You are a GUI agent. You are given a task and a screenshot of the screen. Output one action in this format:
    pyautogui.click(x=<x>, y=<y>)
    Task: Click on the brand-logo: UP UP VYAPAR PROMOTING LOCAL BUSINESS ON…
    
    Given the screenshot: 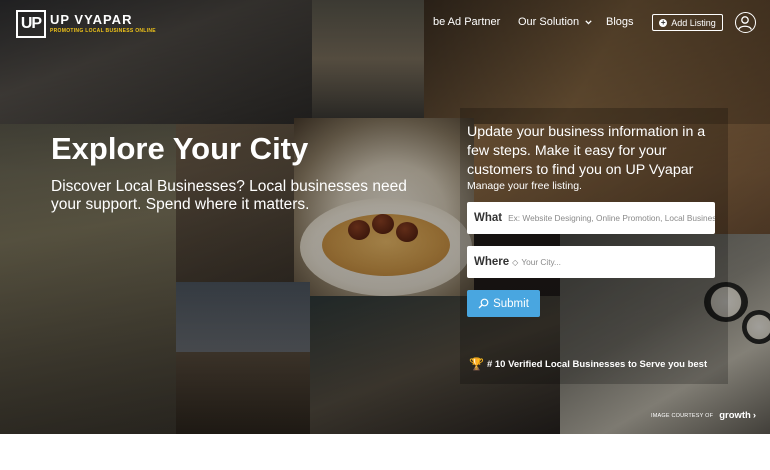 What is the action you would take?
    pyautogui.click(x=86, y=24)
    